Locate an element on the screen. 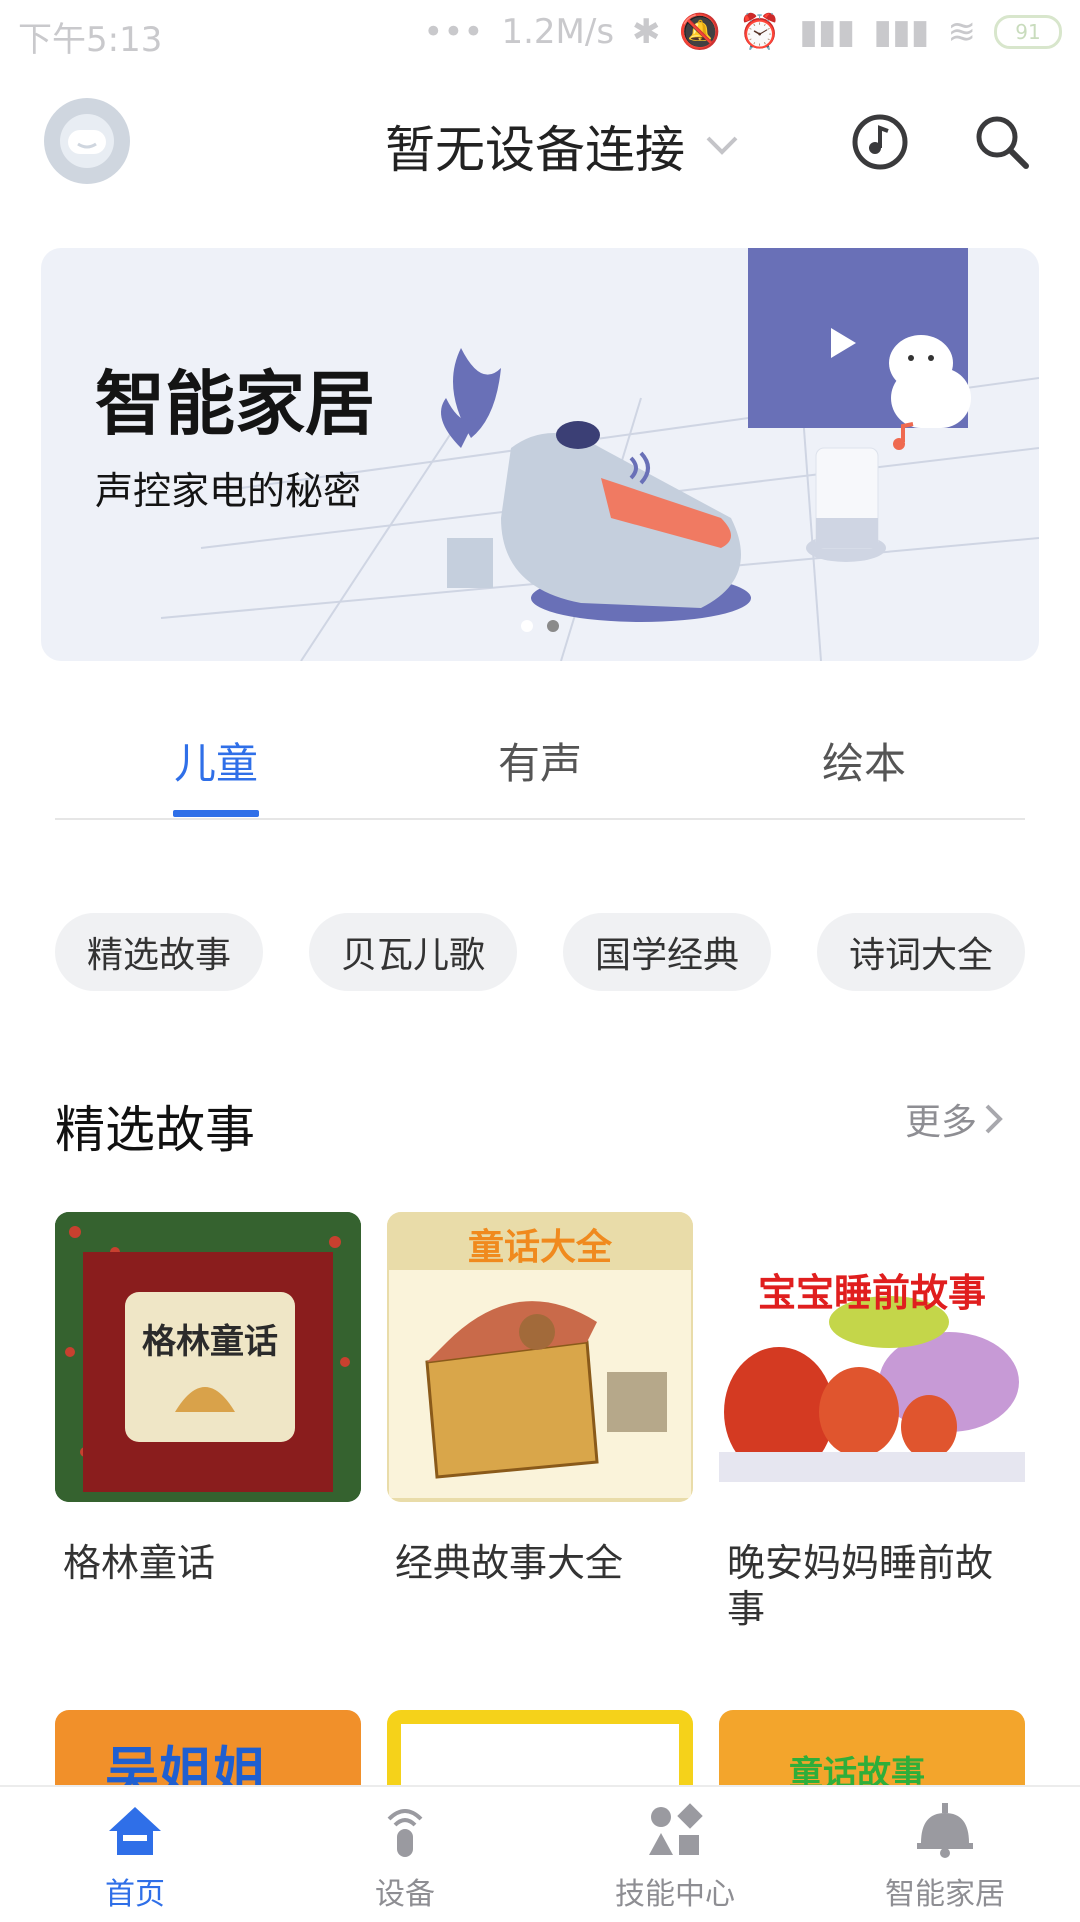  card-cover-text: 宝宝睡前故事 is located at coordinates (871, 1293).